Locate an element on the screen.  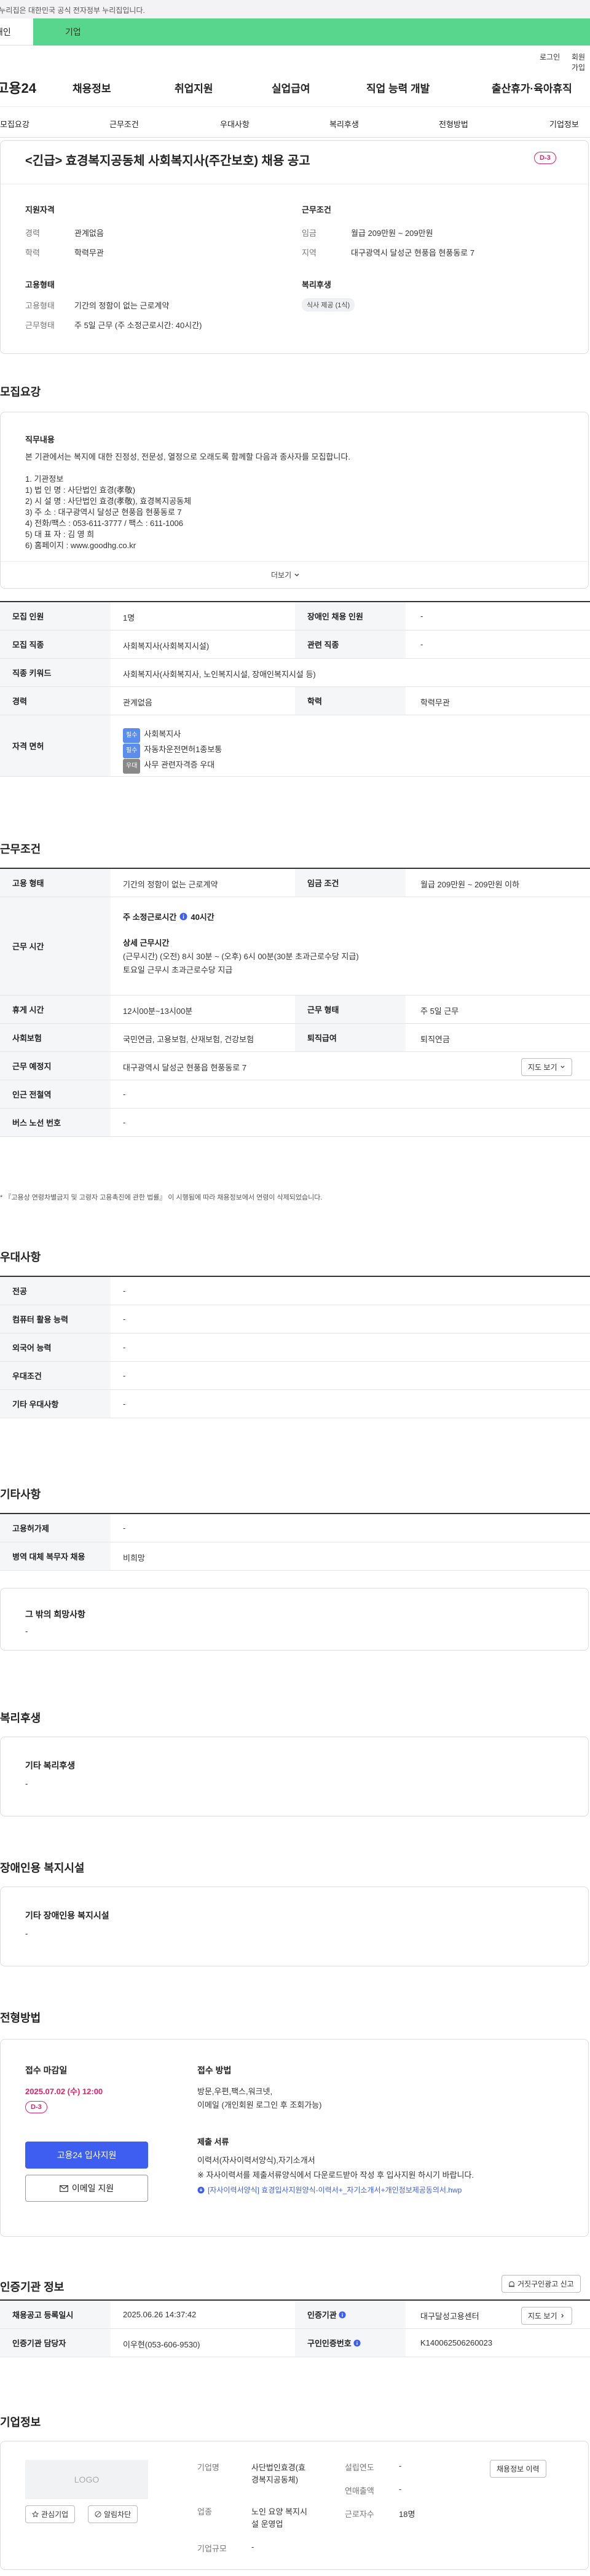
emptype-row-key: 고용 형태 is located at coordinates (56, 883).